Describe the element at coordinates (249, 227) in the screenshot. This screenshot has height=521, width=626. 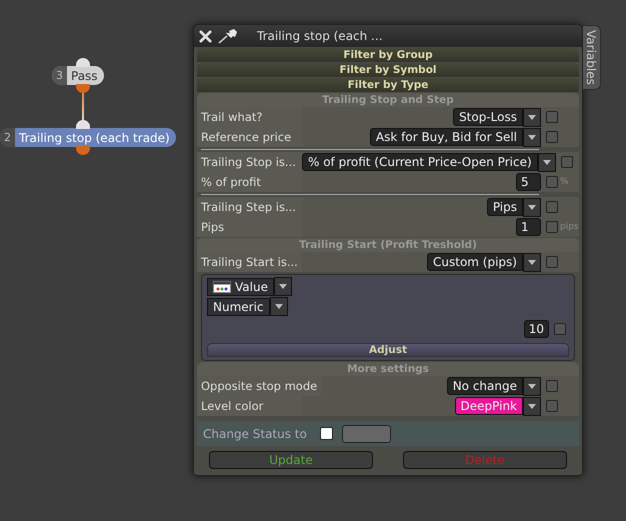
I see `field-label: Pips` at that location.